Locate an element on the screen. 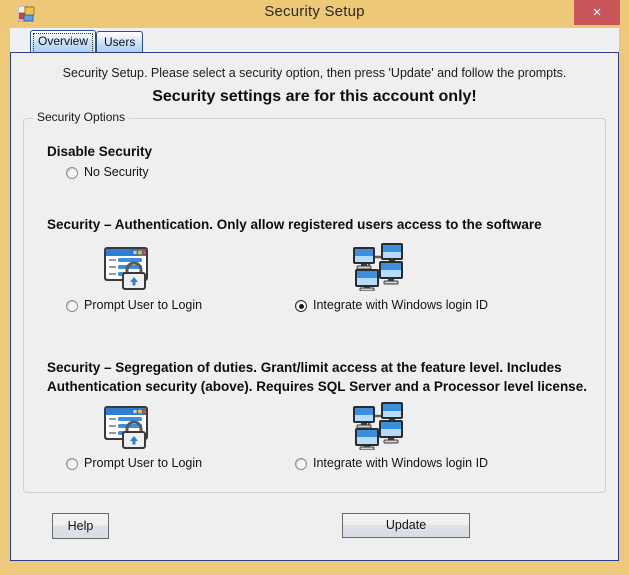  help-button: Help is located at coordinates (80, 526).